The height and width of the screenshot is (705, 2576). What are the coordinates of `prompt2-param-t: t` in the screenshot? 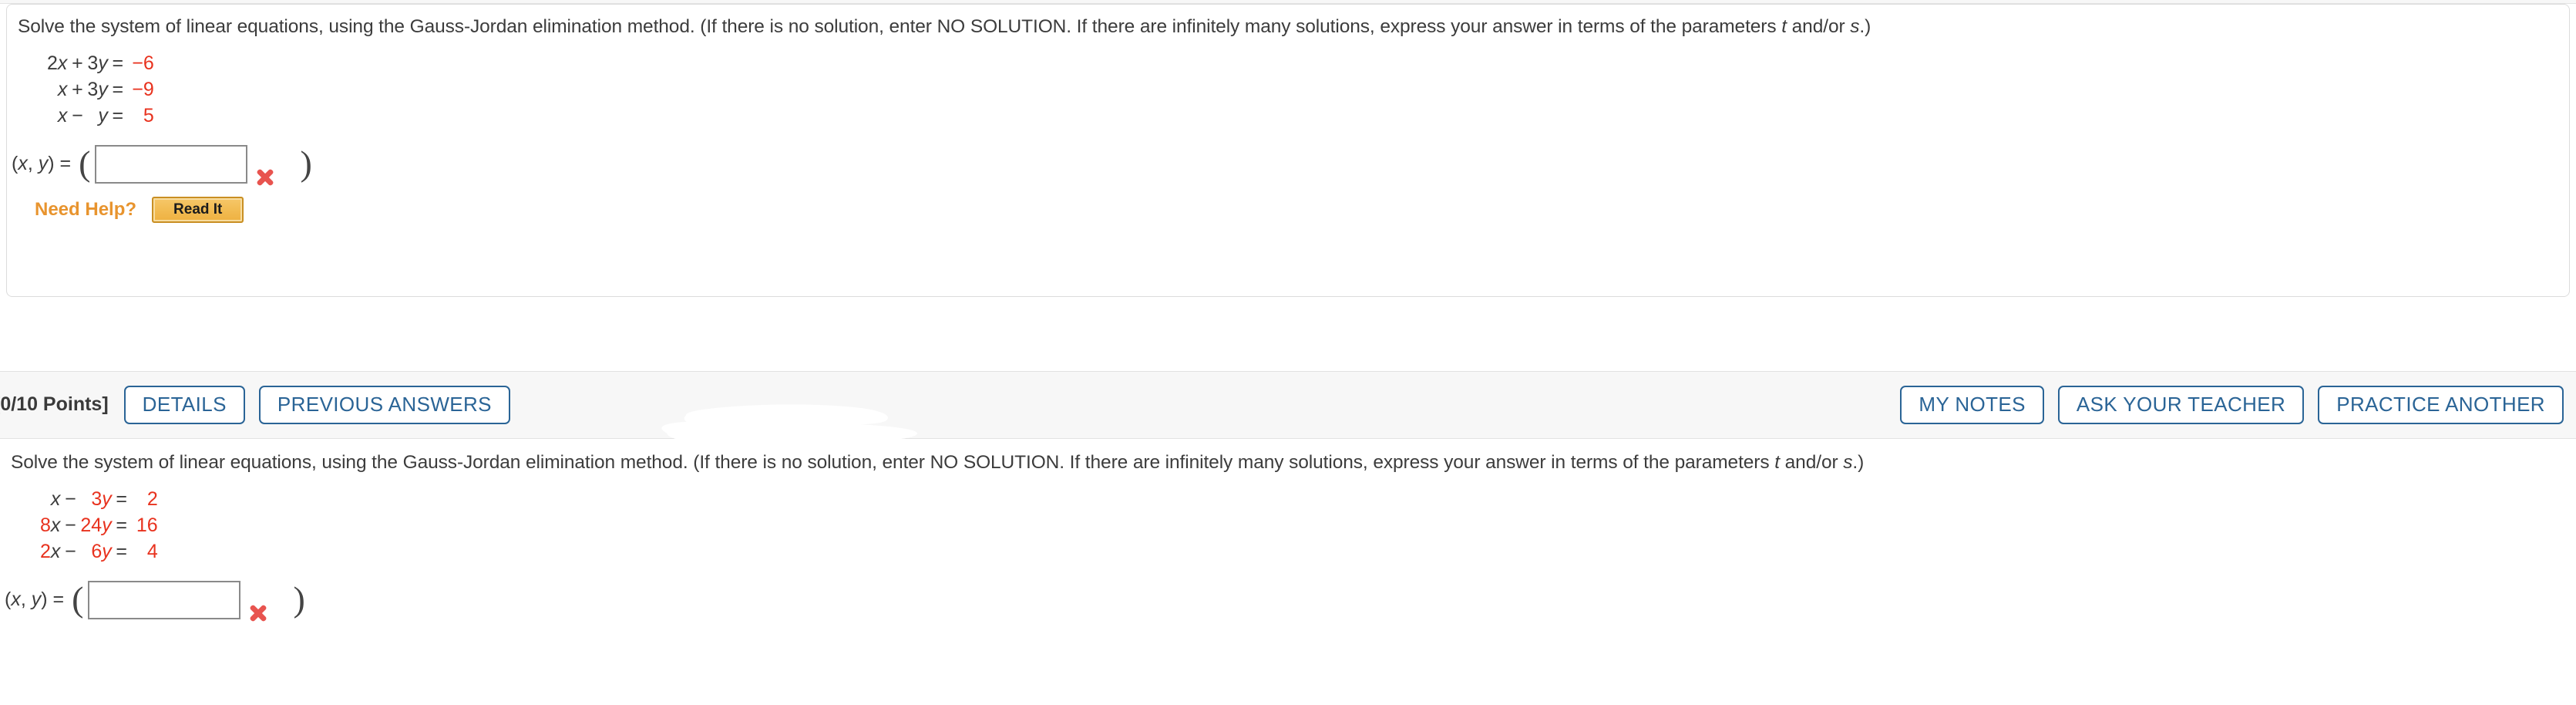 It's located at (1777, 463).